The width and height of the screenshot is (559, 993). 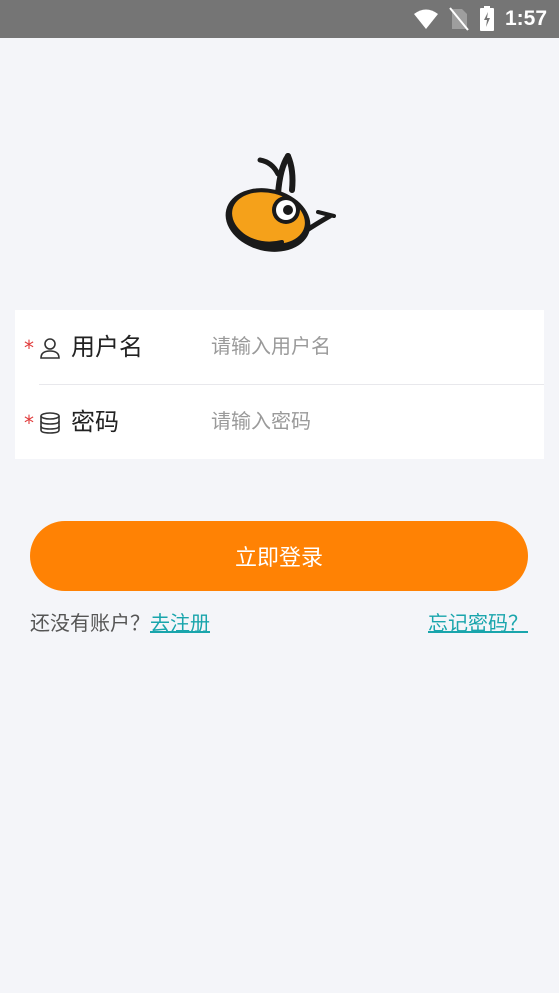 What do you see at coordinates (478, 621) in the screenshot?
I see `forgot-password-link: 忘记密码？` at bounding box center [478, 621].